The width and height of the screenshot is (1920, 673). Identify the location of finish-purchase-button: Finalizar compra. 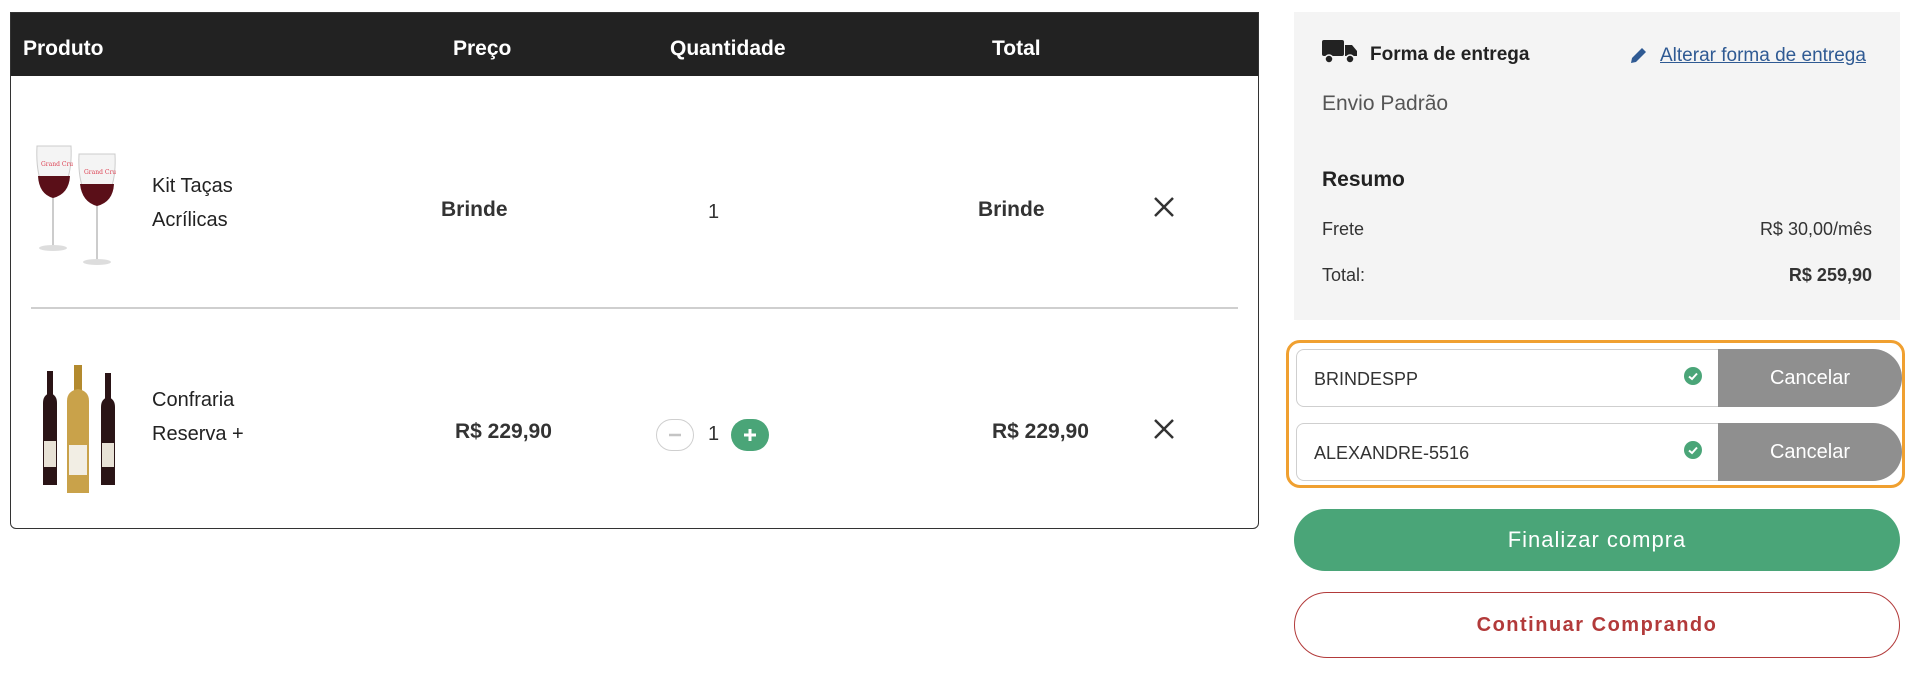
(1597, 540).